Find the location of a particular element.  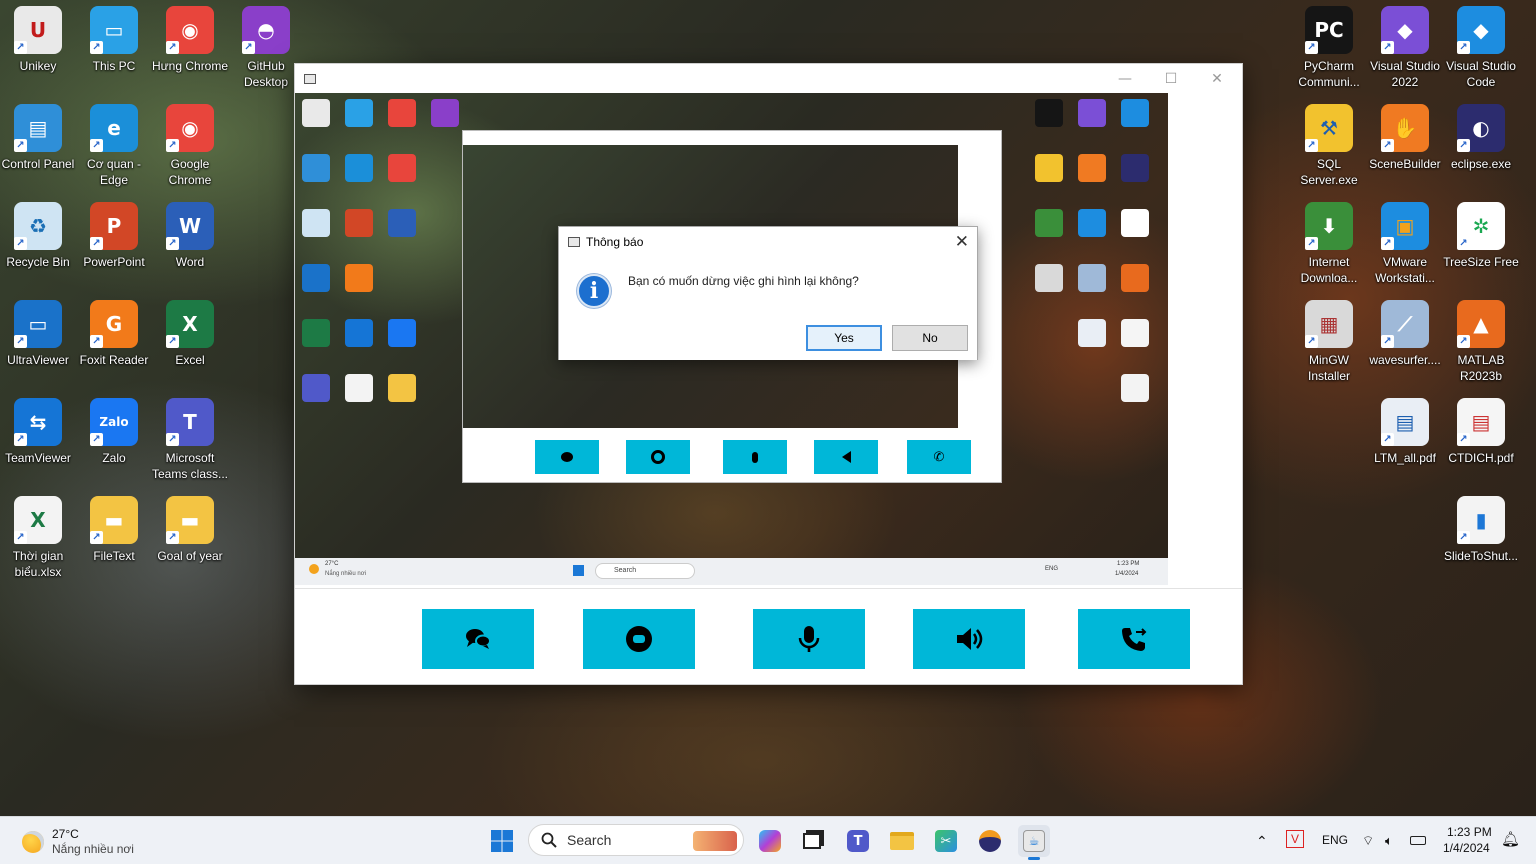

volume-icon: 🔈︎ is located at coordinates (1389, 841).